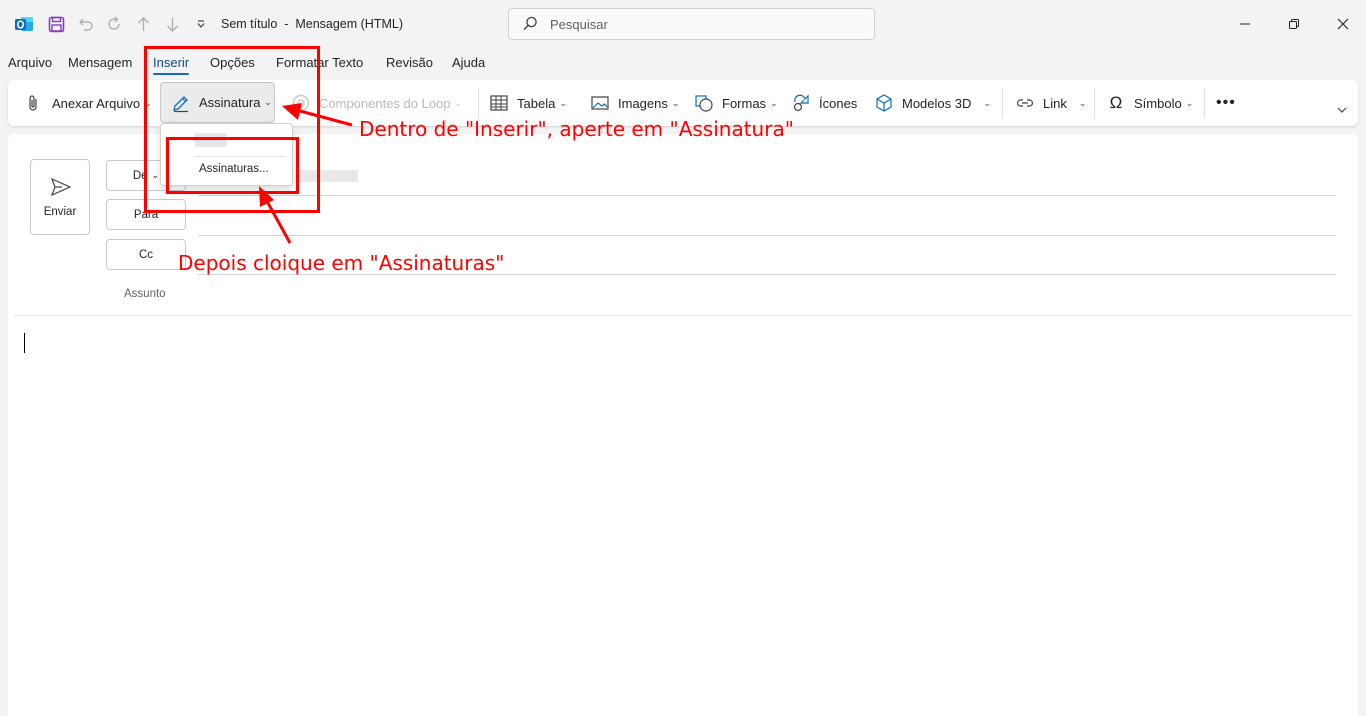 The image size is (1366, 716). Describe the element at coordinates (536, 103) in the screenshot. I see `table-label: Tabela` at that location.